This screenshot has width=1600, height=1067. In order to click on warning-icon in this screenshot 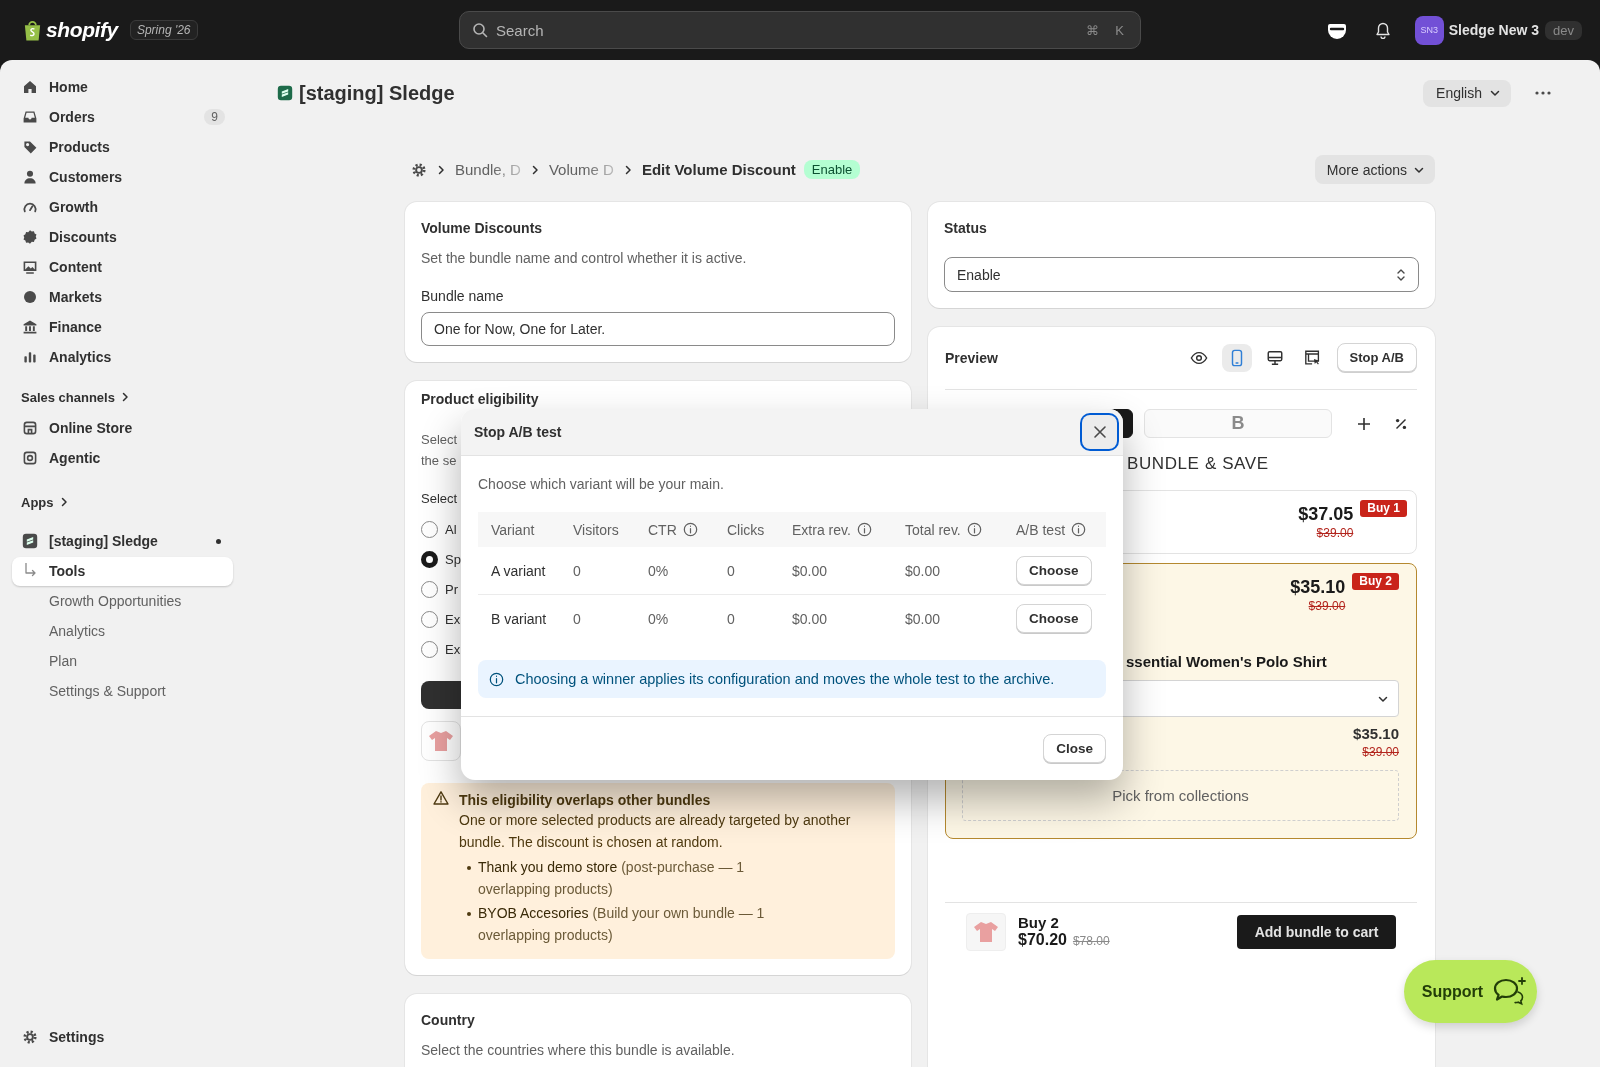, I will do `click(441, 798)`.